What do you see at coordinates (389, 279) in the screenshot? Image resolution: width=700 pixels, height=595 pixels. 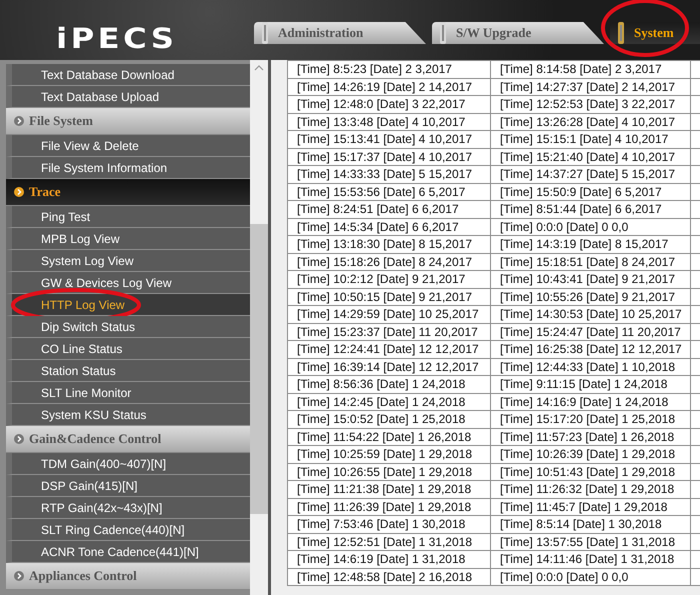 I see `table-cell: [Time] 10:2:12 [Date] 9 21,2017` at bounding box center [389, 279].